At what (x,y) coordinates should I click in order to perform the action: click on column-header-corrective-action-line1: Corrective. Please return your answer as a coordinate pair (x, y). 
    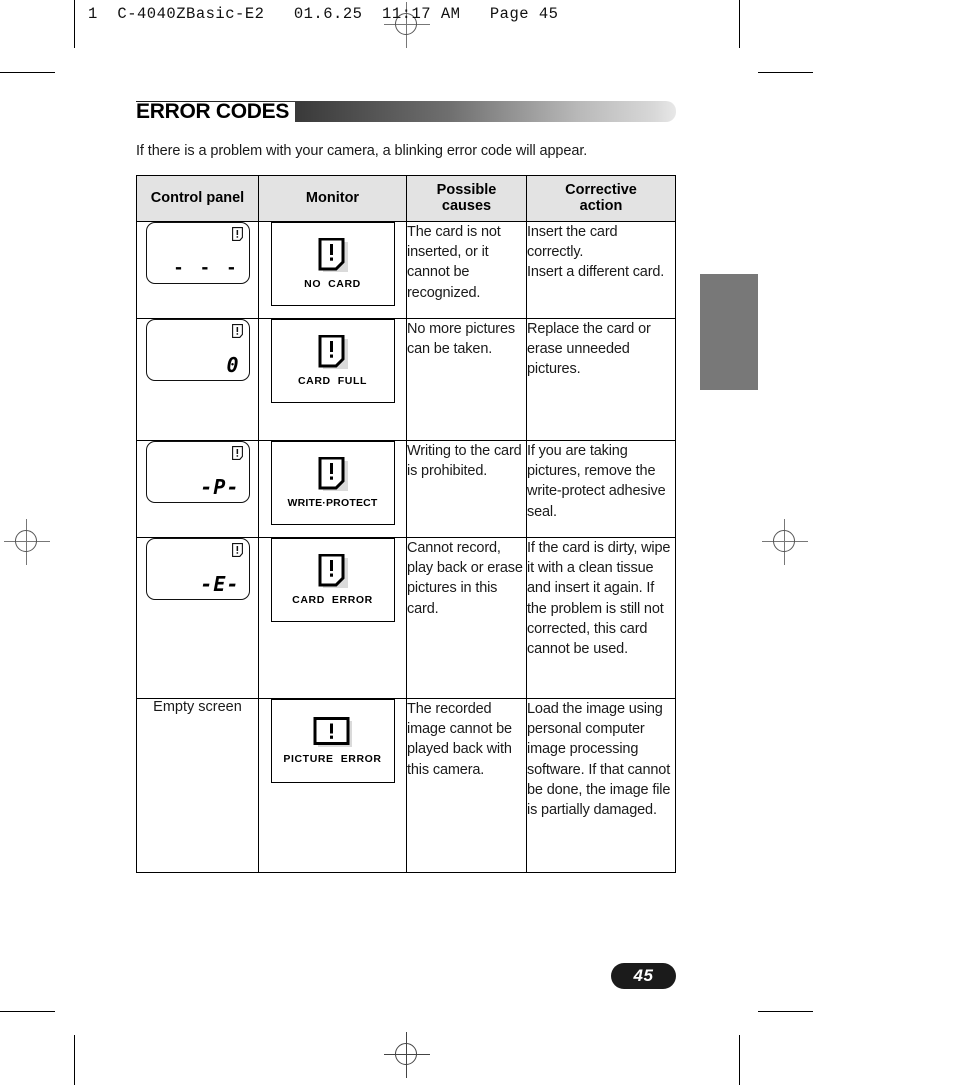
    Looking at the image, I should click on (601, 190).